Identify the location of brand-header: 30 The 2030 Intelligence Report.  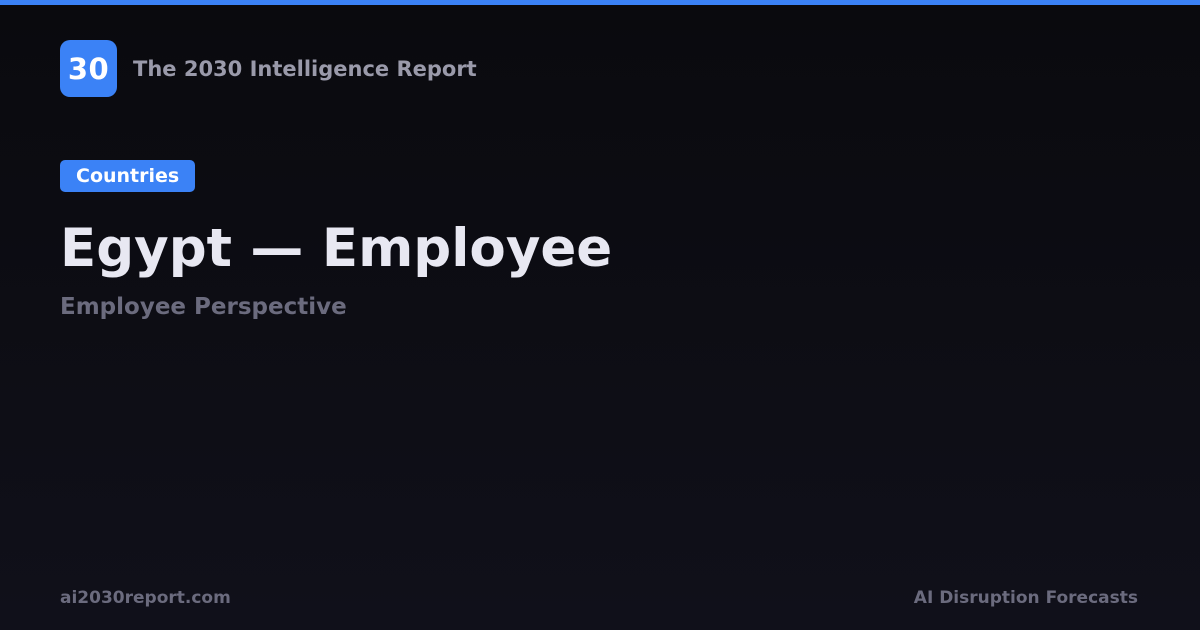
(268, 68).